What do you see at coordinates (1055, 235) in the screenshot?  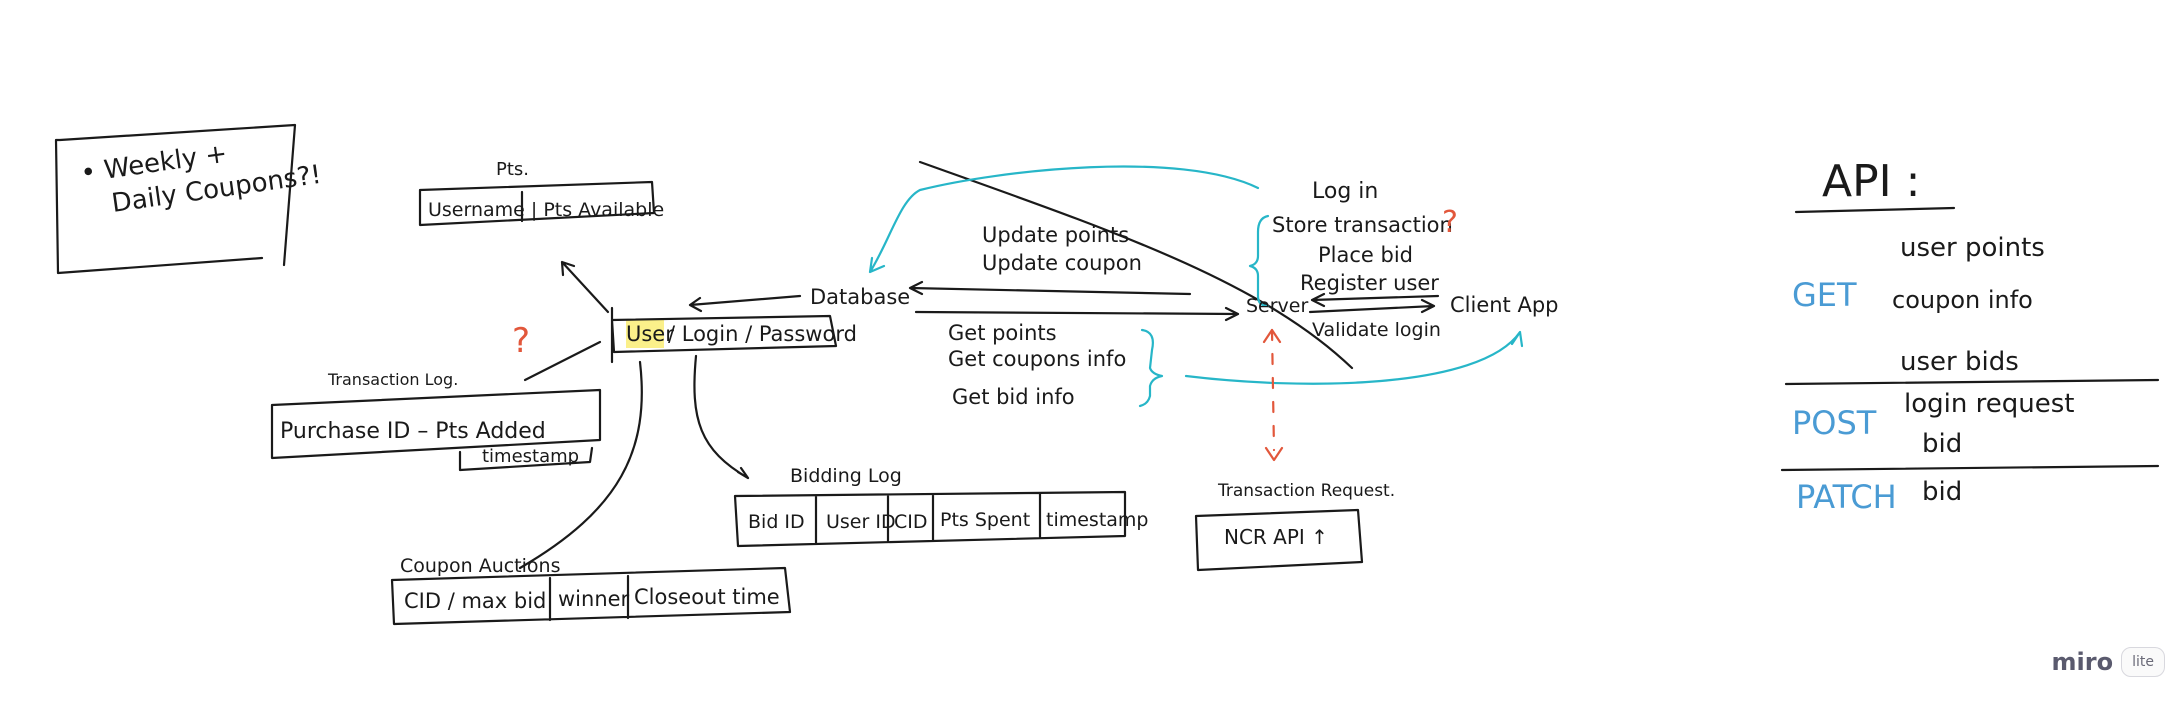 I see `update-points-text: Update points` at bounding box center [1055, 235].